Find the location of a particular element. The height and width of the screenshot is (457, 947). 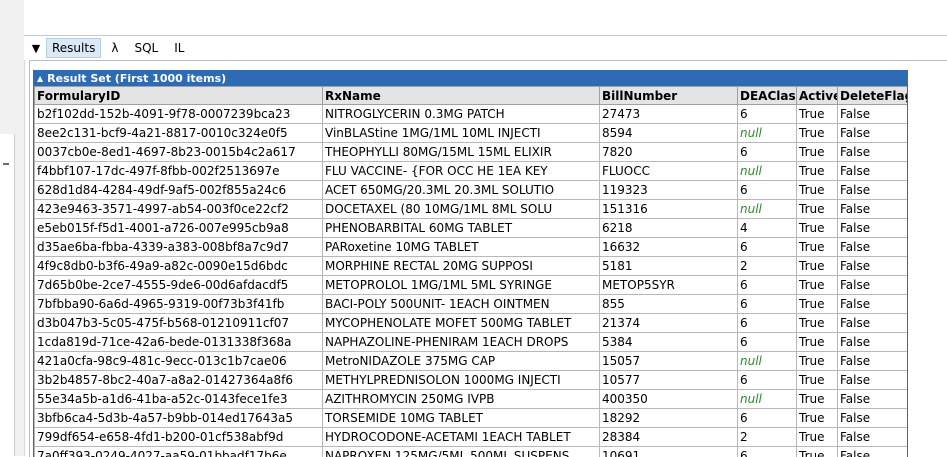

cell-formulary-id: 4f9c8db0-b3f6-49a9-a82c-0090e15d6bdc is located at coordinates (179, 266).